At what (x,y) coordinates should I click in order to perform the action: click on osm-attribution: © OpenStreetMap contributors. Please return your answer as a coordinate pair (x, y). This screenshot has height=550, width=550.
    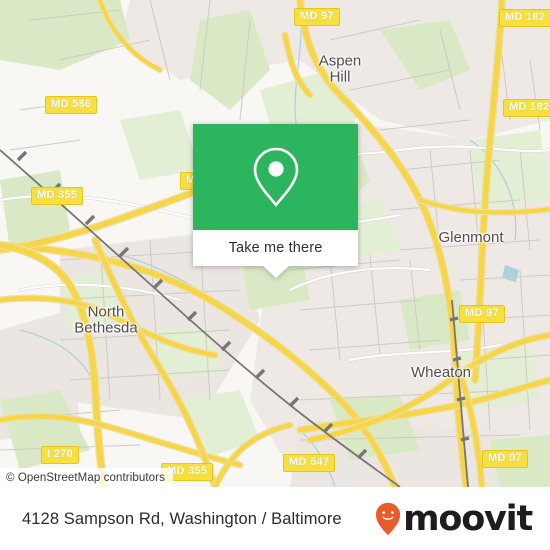
    Looking at the image, I should click on (86, 477).